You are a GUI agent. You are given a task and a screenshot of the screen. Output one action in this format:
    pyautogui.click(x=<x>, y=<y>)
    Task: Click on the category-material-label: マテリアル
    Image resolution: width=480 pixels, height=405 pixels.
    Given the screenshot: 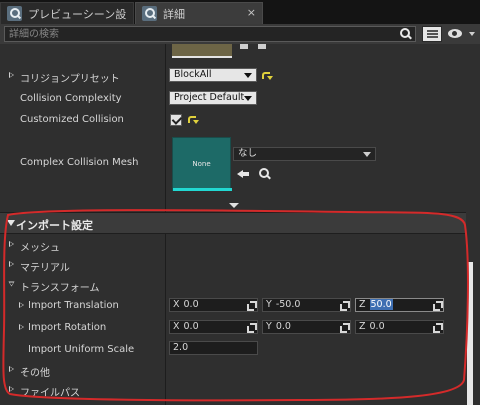 What is the action you would take?
    pyautogui.click(x=45, y=268)
    